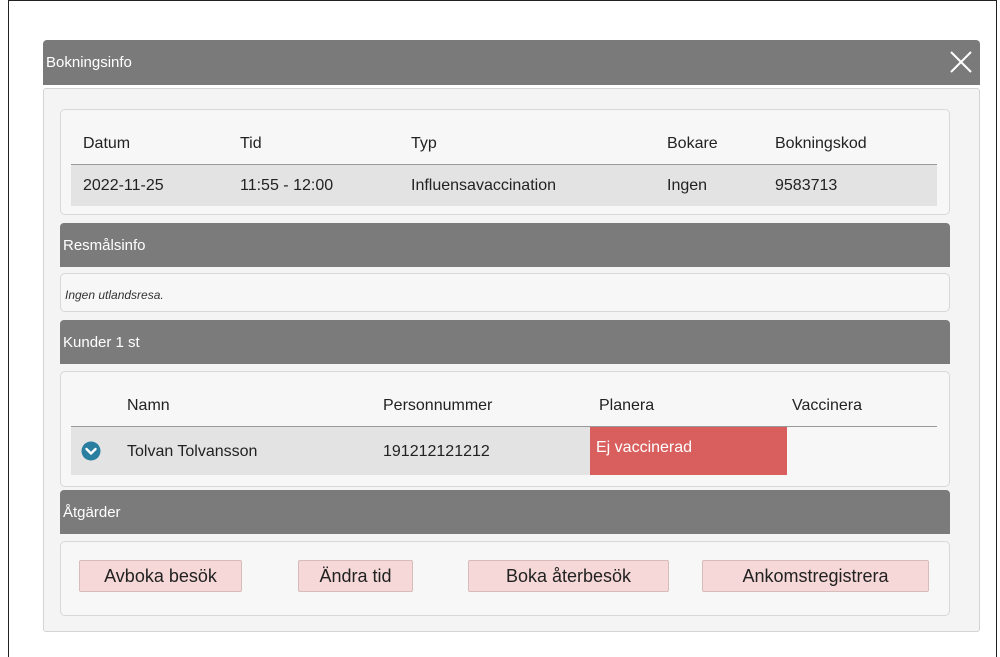  Describe the element at coordinates (123, 185) in the screenshot. I see `booking-date: 2022-11-25` at that location.